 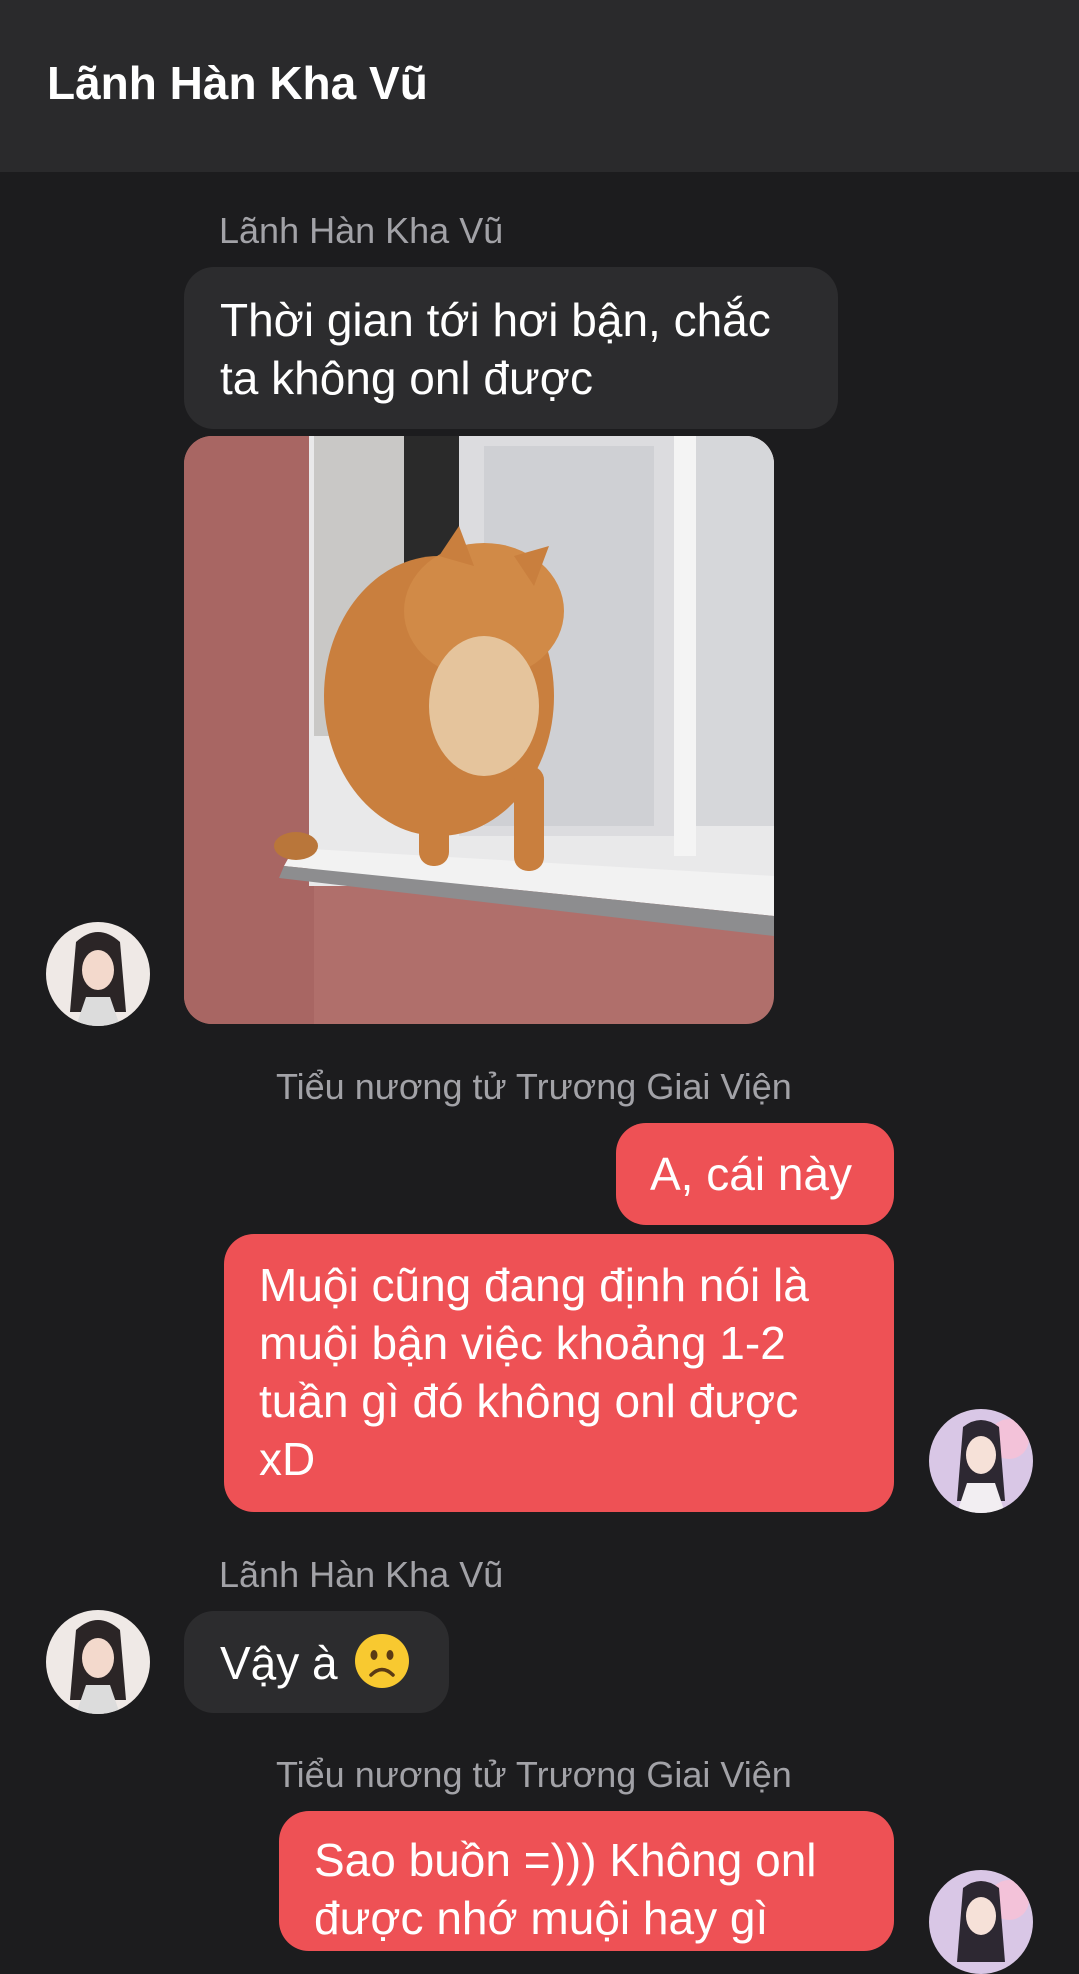 I want to click on message-line: muội bận việc khoảng 1-2, so click(x=522, y=1343).